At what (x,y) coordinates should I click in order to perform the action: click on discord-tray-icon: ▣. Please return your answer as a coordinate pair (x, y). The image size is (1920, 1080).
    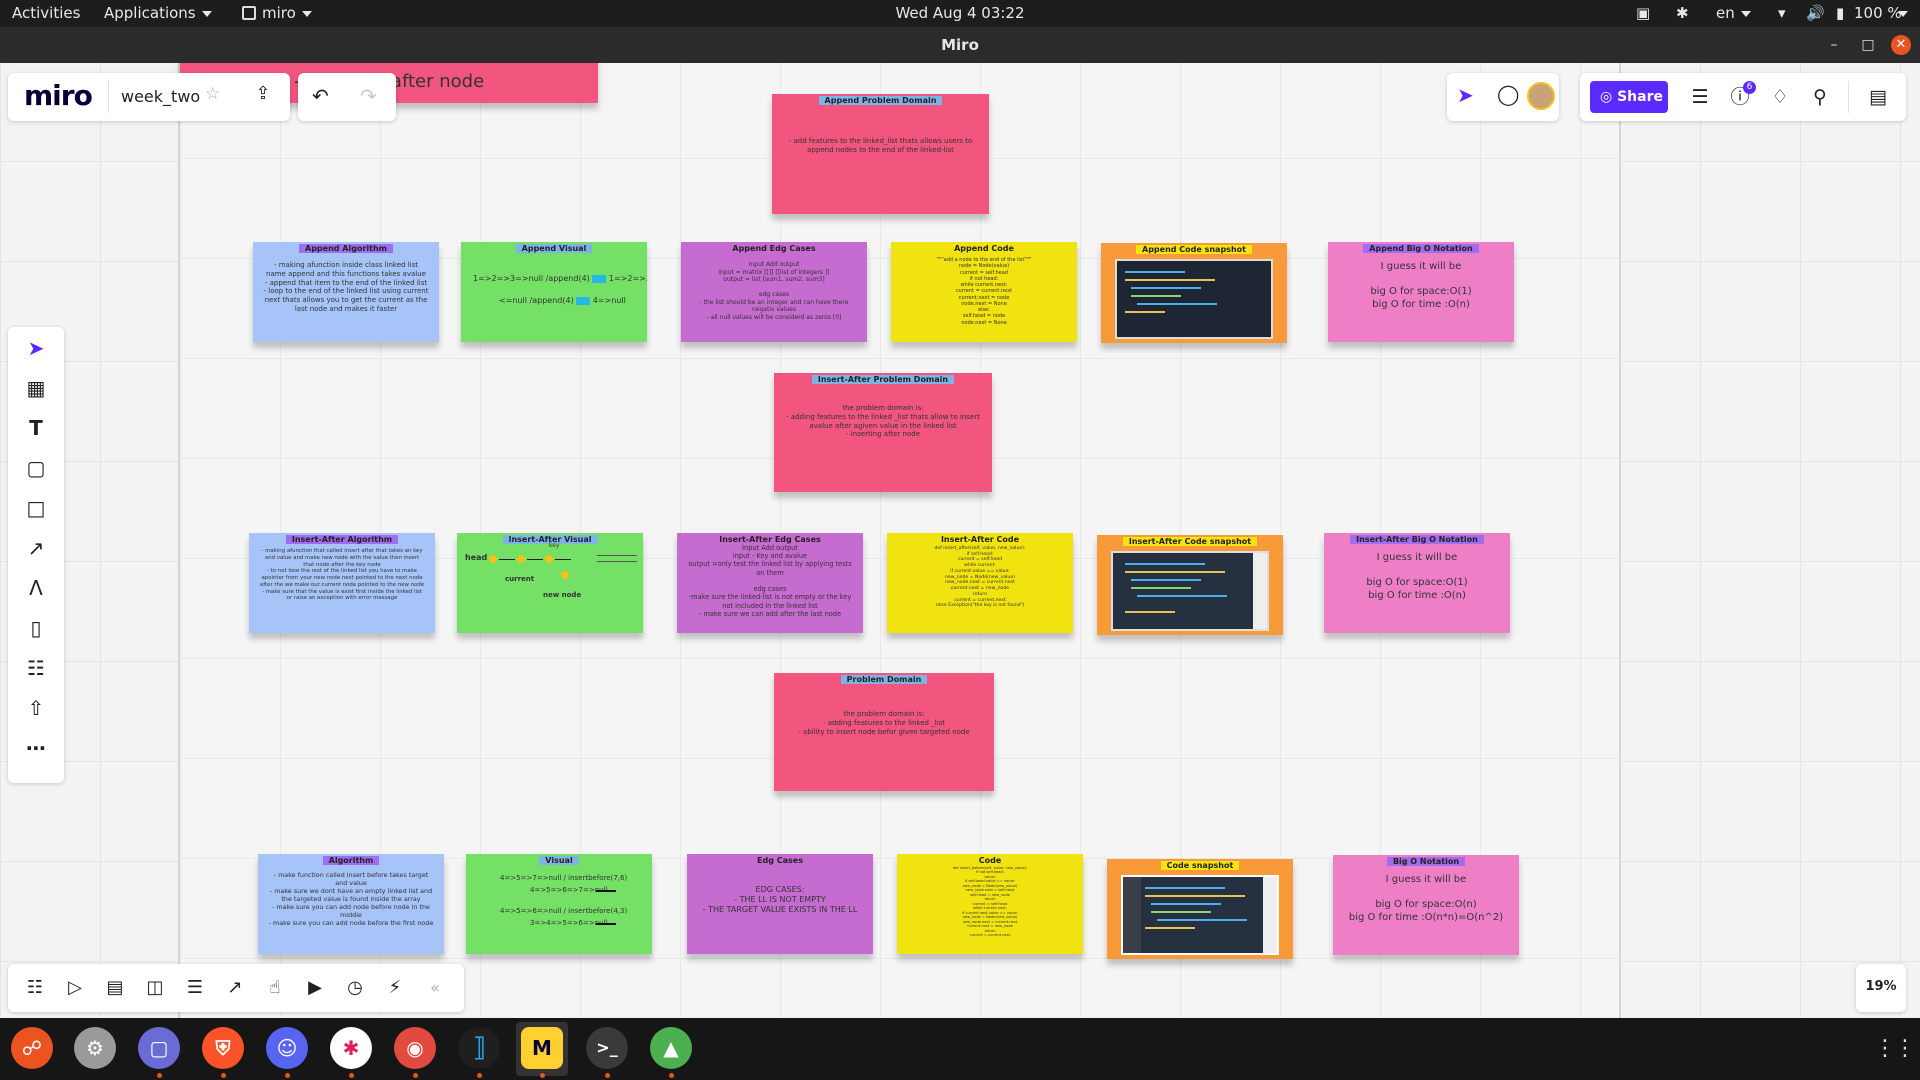
    Looking at the image, I should click on (1643, 13).